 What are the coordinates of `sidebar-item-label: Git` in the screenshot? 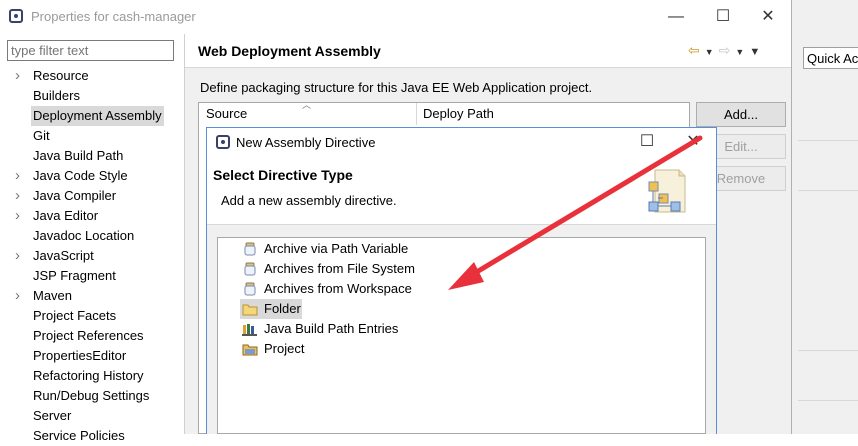 It's located at (41, 135).